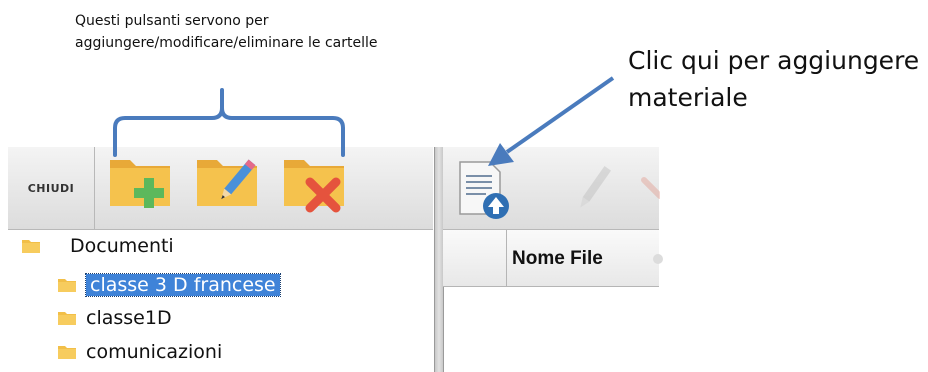  I want to click on arrow-line, so click(560, 115).